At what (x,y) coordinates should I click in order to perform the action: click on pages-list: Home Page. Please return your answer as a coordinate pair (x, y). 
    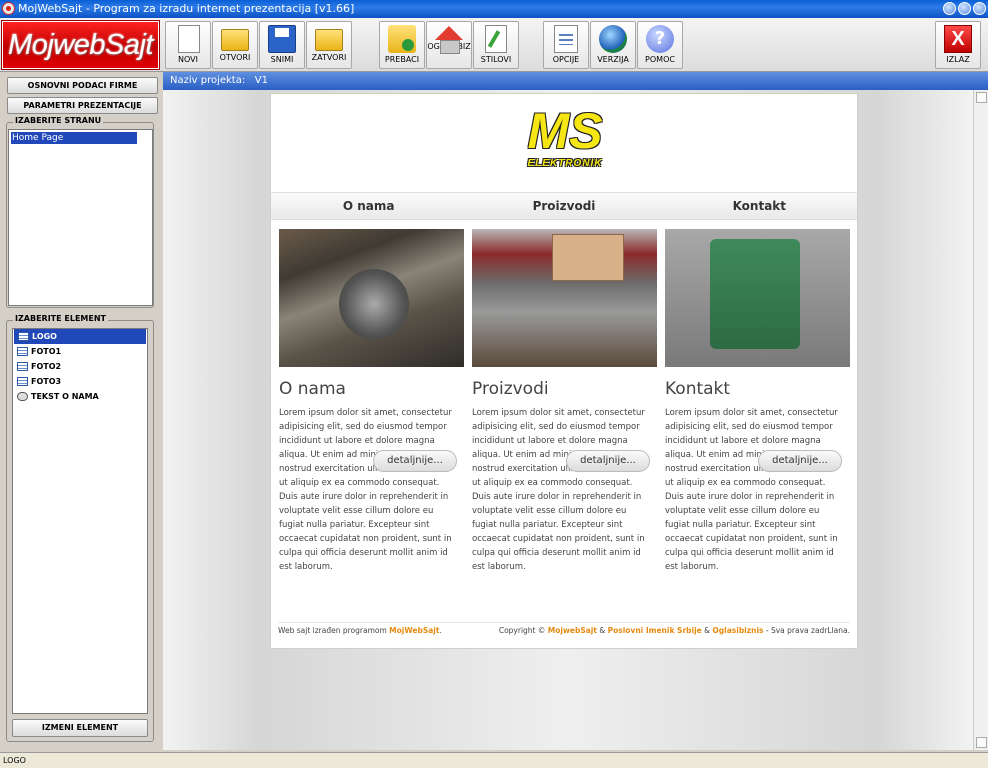
    Looking at the image, I should click on (80, 217).